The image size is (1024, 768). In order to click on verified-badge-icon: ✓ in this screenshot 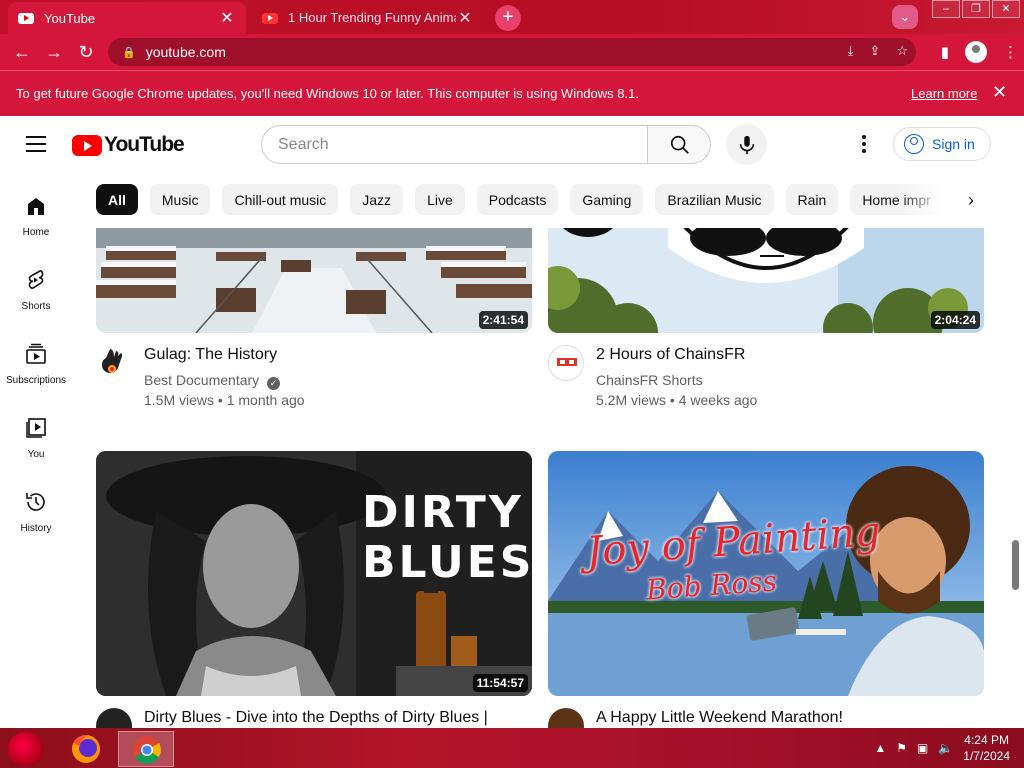, I will do `click(274, 383)`.